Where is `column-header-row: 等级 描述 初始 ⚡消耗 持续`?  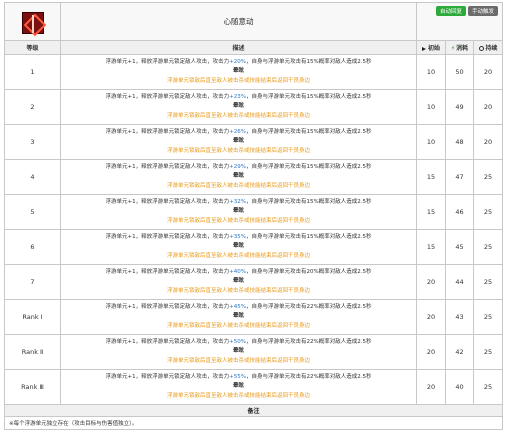 column-header-row: 等级 描述 初始 ⚡消耗 持续 is located at coordinates (254, 47).